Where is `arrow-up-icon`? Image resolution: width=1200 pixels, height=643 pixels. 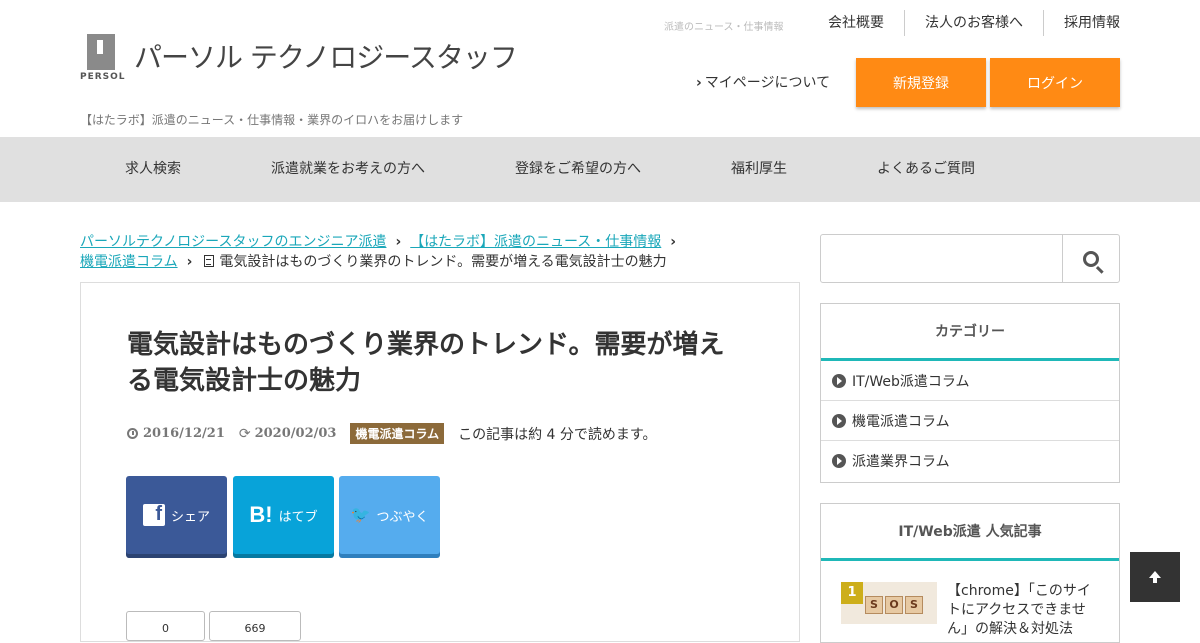
arrow-up-icon is located at coordinates (1155, 576).